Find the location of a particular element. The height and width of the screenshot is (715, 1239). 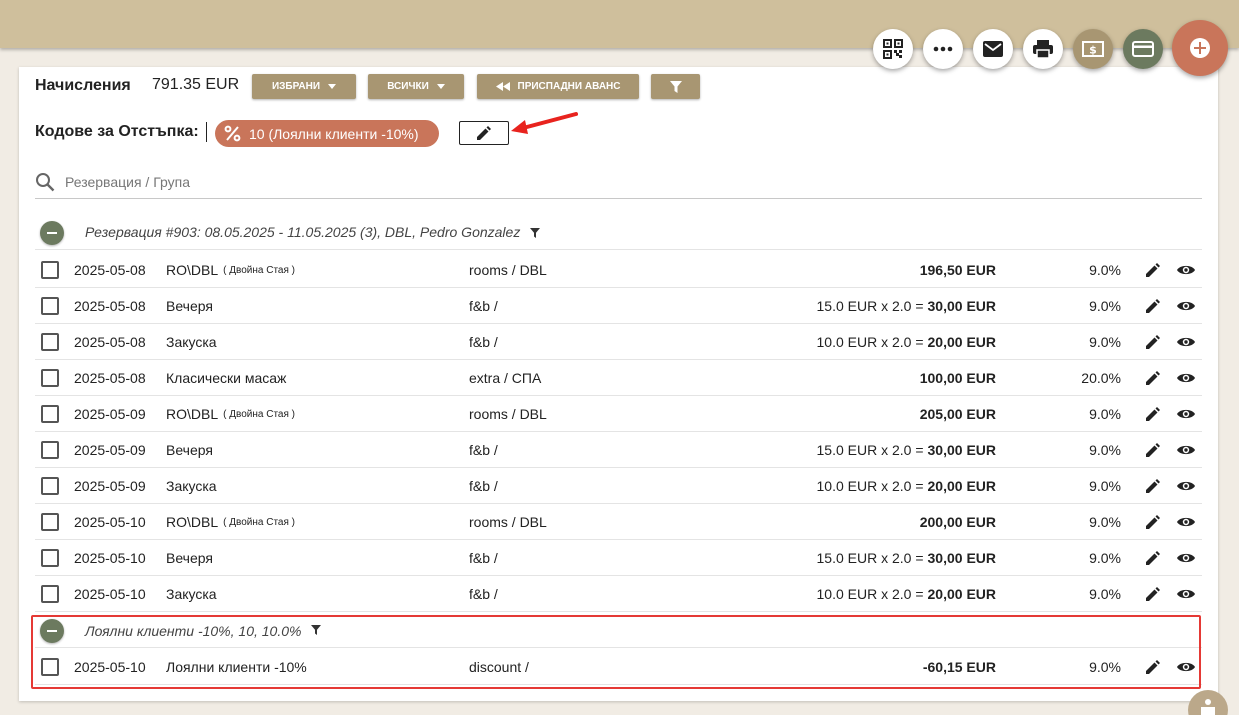

charge-amount: 196,50 EUR is located at coordinates (956, 270).